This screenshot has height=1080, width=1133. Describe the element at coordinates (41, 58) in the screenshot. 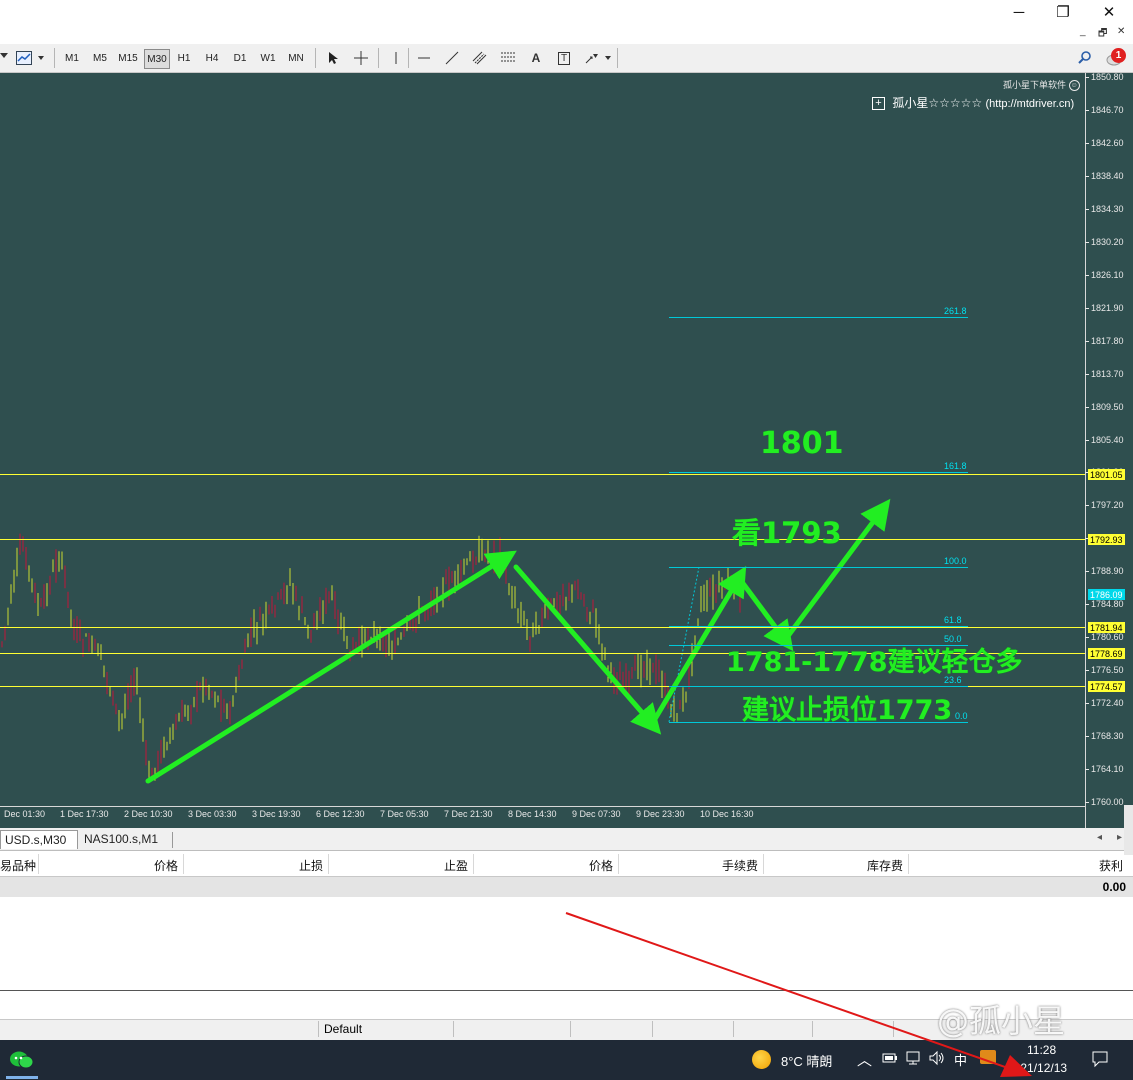

I see `chart-type-dropdown-icon` at that location.